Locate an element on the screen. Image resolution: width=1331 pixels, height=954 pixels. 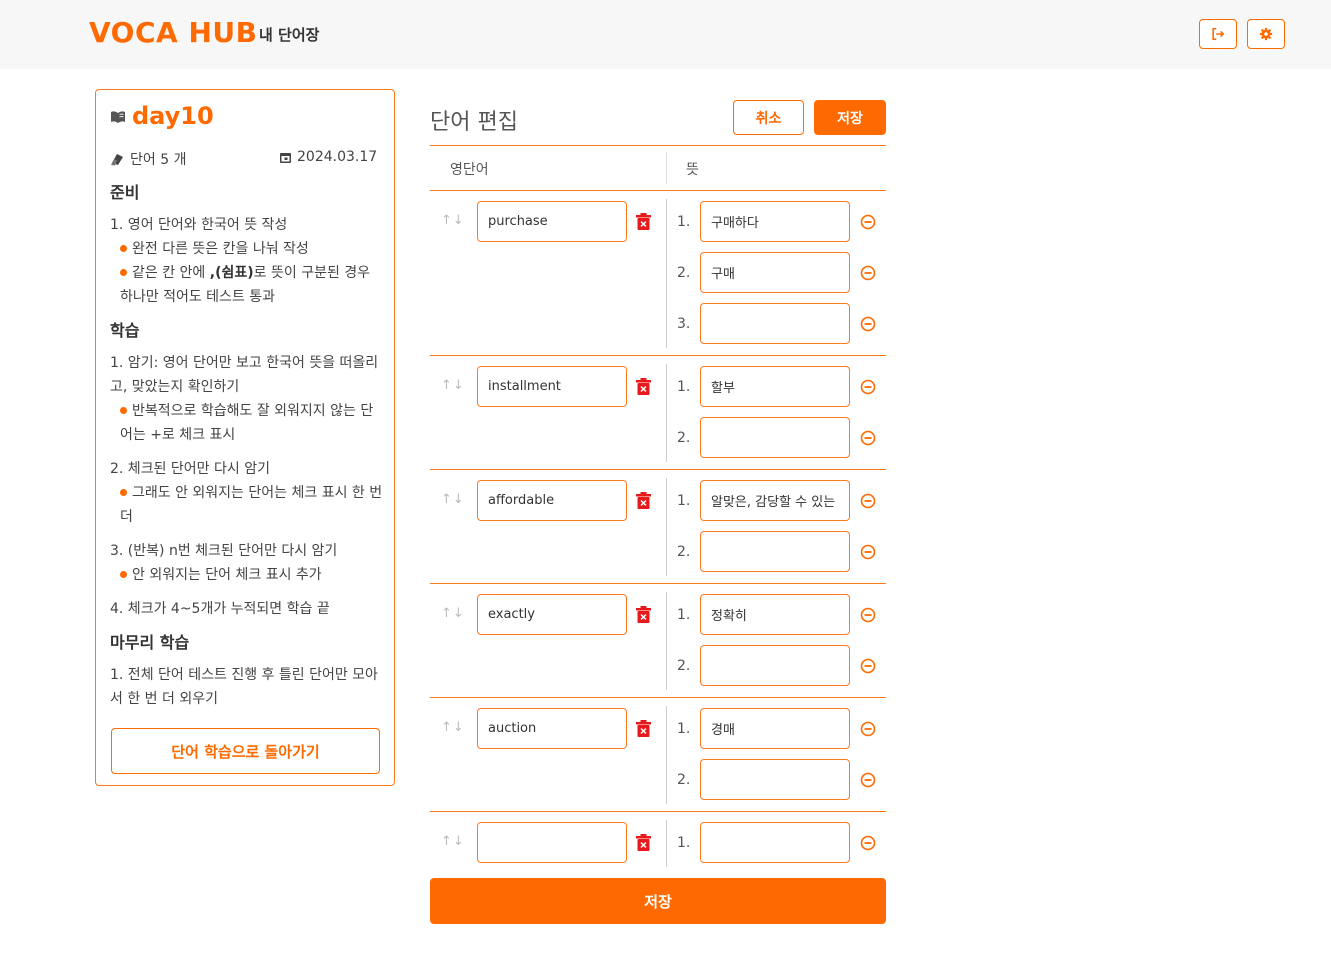
book-icon is located at coordinates (118, 116).